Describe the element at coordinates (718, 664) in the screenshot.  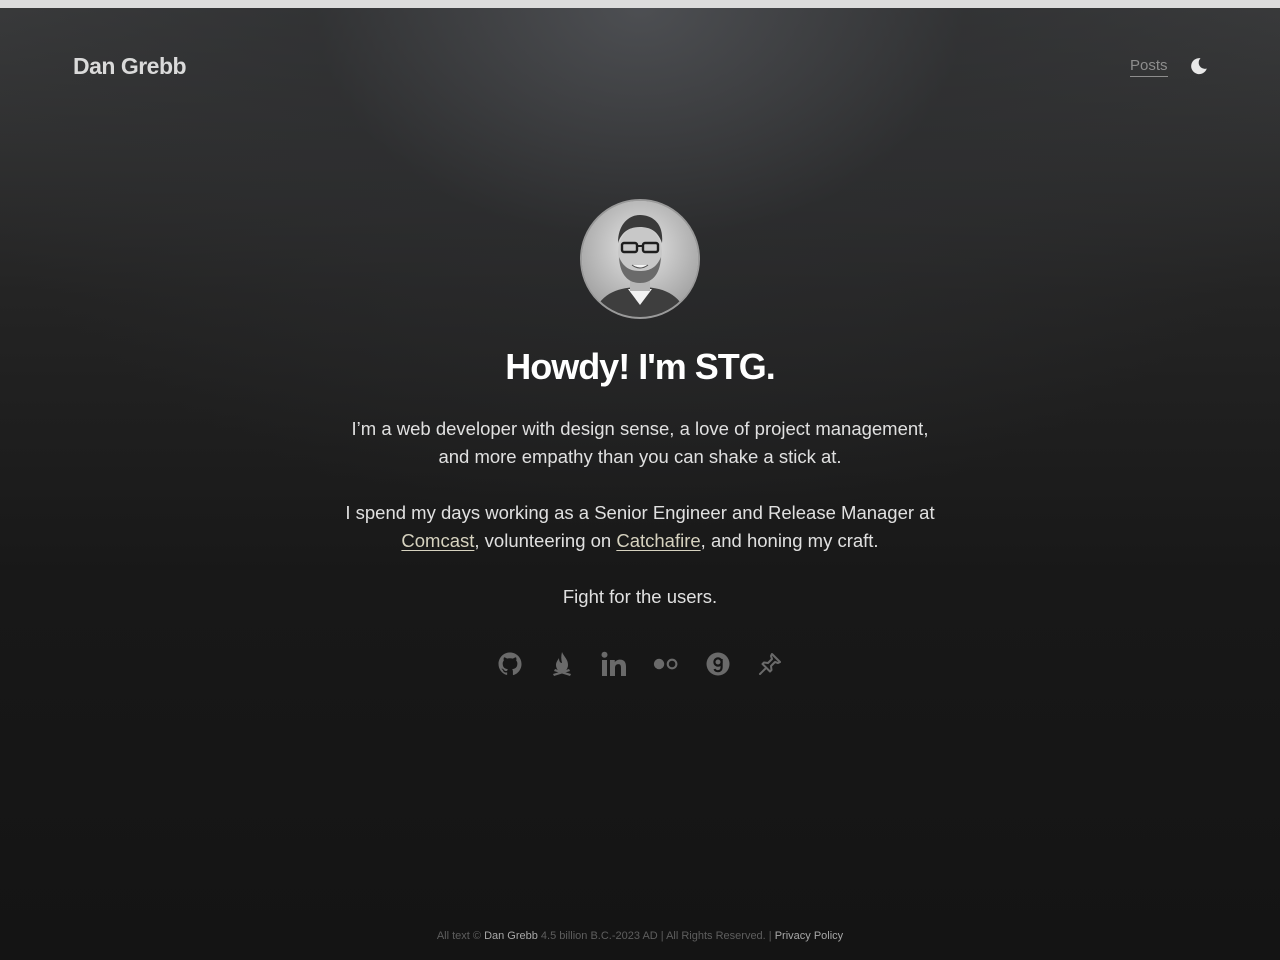
I see `goodreads-icon` at that location.